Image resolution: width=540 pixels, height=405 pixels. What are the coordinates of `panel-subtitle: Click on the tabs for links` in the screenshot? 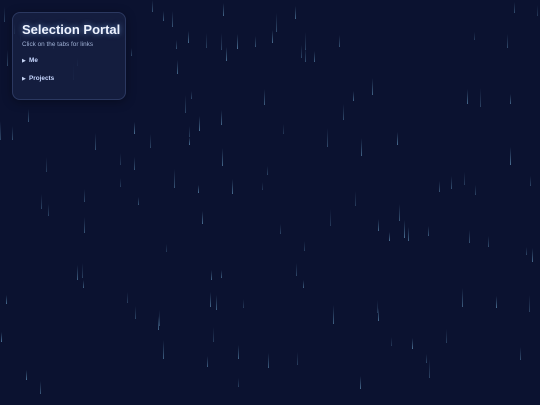 It's located at (58, 44).